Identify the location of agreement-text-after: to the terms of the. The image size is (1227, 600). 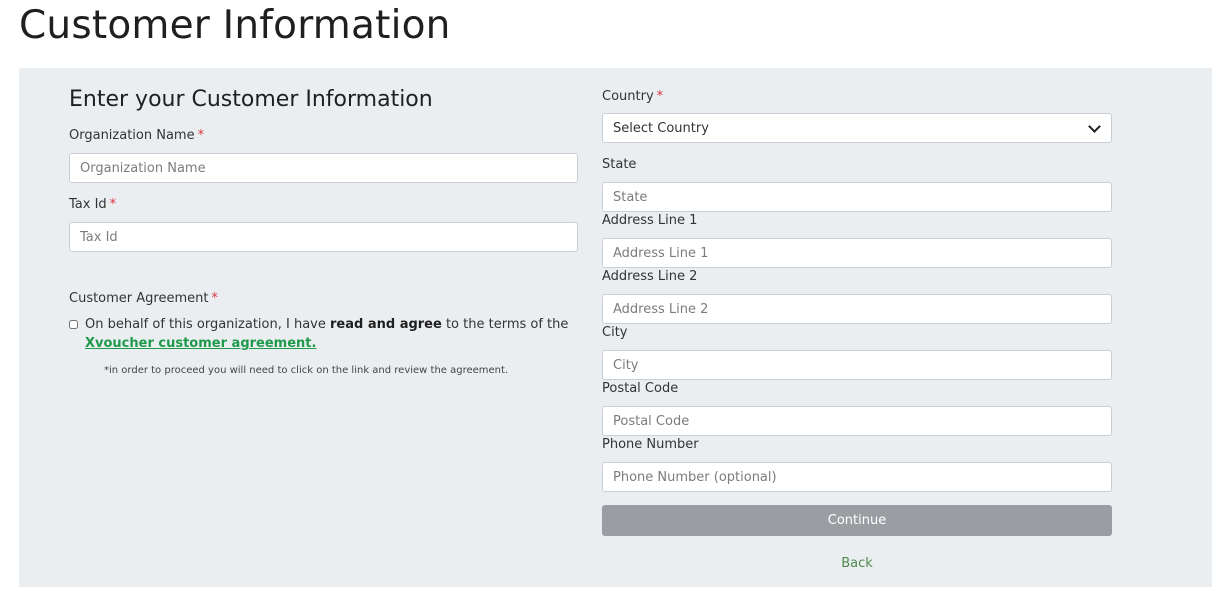
(505, 324).